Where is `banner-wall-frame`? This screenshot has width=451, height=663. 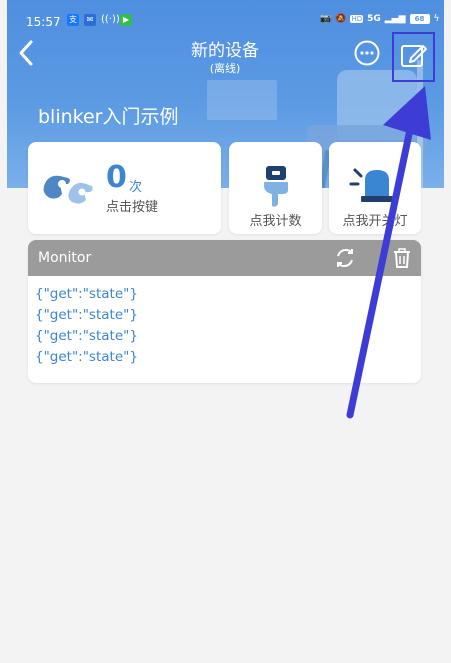 banner-wall-frame is located at coordinates (242, 100).